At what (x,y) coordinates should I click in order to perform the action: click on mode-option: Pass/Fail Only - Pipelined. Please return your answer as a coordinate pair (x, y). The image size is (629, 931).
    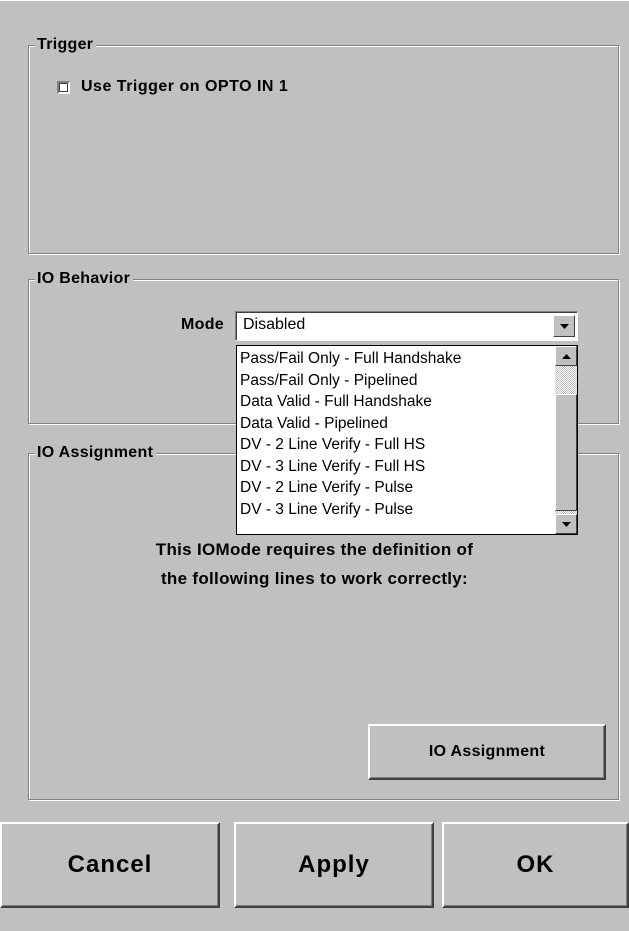
    Looking at the image, I should click on (350, 381).